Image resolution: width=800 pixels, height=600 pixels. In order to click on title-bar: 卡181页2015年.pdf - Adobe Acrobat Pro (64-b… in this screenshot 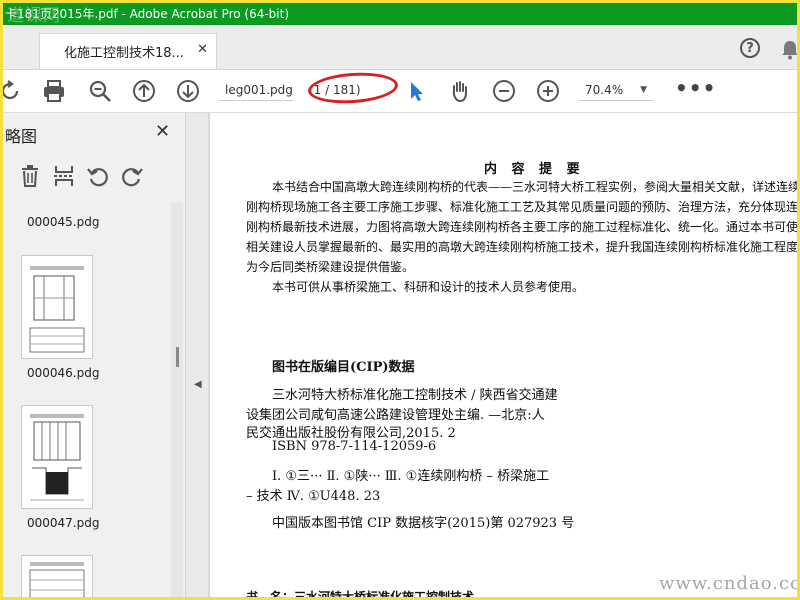, I will do `click(400, 14)`.